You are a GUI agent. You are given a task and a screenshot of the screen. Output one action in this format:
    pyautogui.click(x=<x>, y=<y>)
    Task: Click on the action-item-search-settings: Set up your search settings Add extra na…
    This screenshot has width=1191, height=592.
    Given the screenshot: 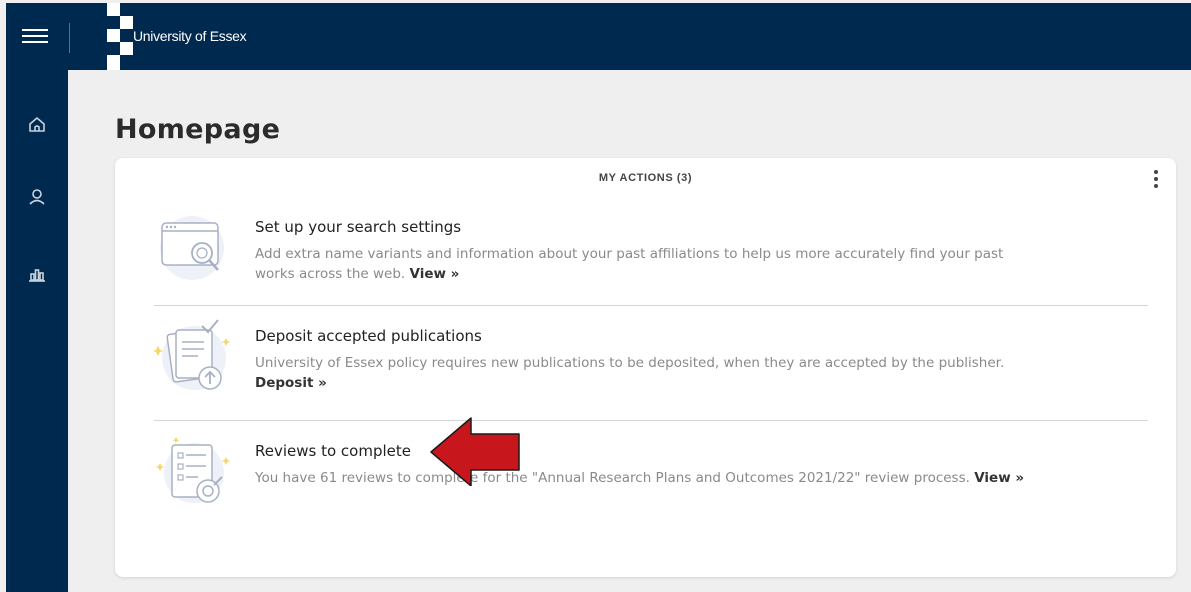 What is the action you would take?
    pyautogui.click(x=651, y=253)
    